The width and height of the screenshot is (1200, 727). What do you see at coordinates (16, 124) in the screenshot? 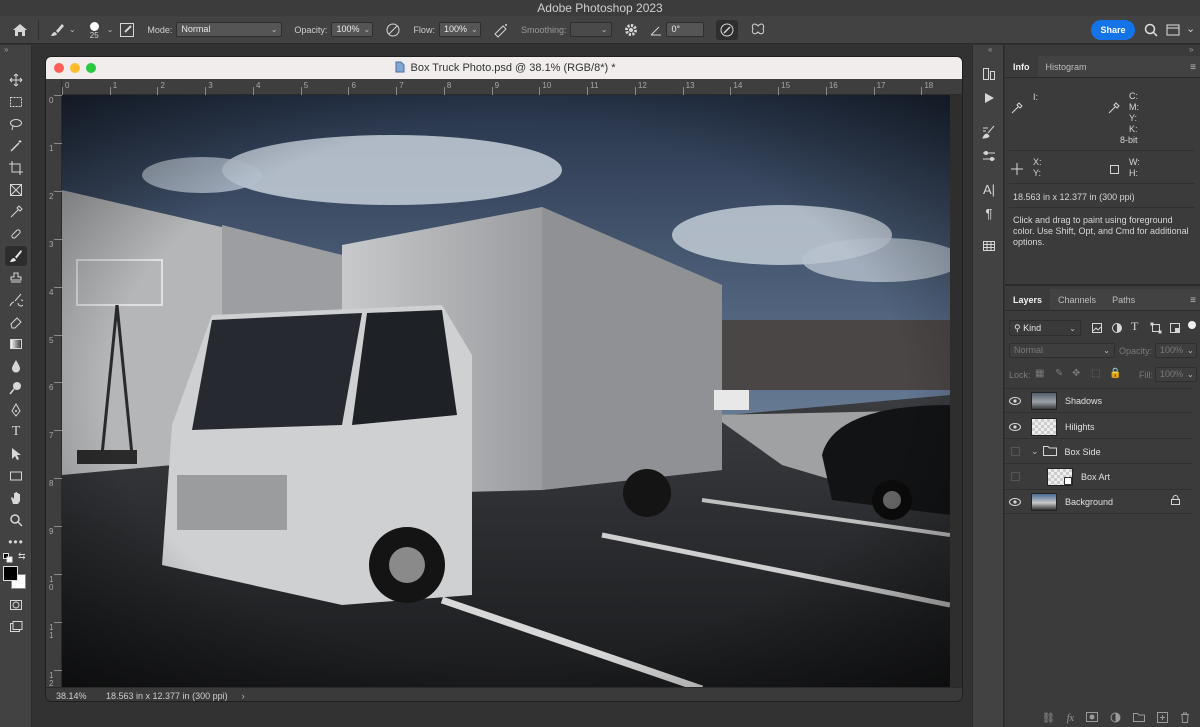
I see `lasso-tool` at bounding box center [16, 124].